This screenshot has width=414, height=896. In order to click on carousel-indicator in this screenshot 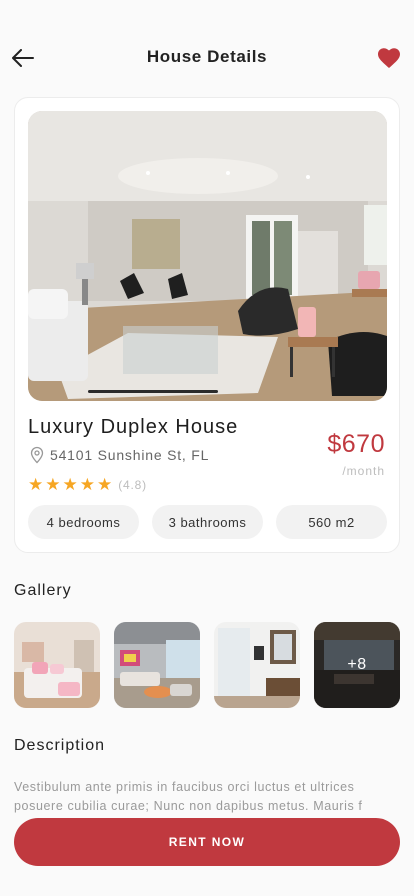, I will do `click(153, 391)`.